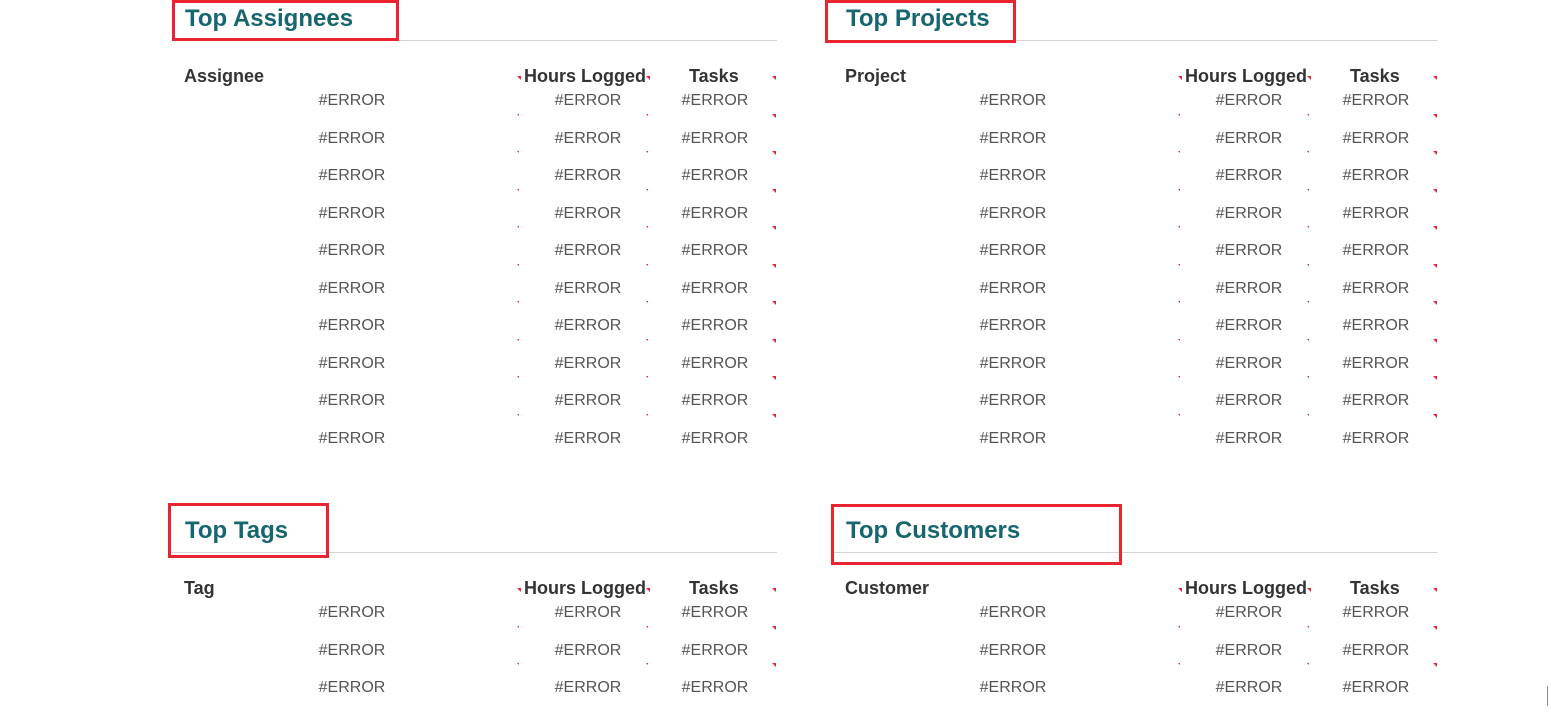 This screenshot has height=715, width=1551. Describe the element at coordinates (474, 577) in the screenshot. I see `table-header: Tag Hours Logged Tasks` at that location.